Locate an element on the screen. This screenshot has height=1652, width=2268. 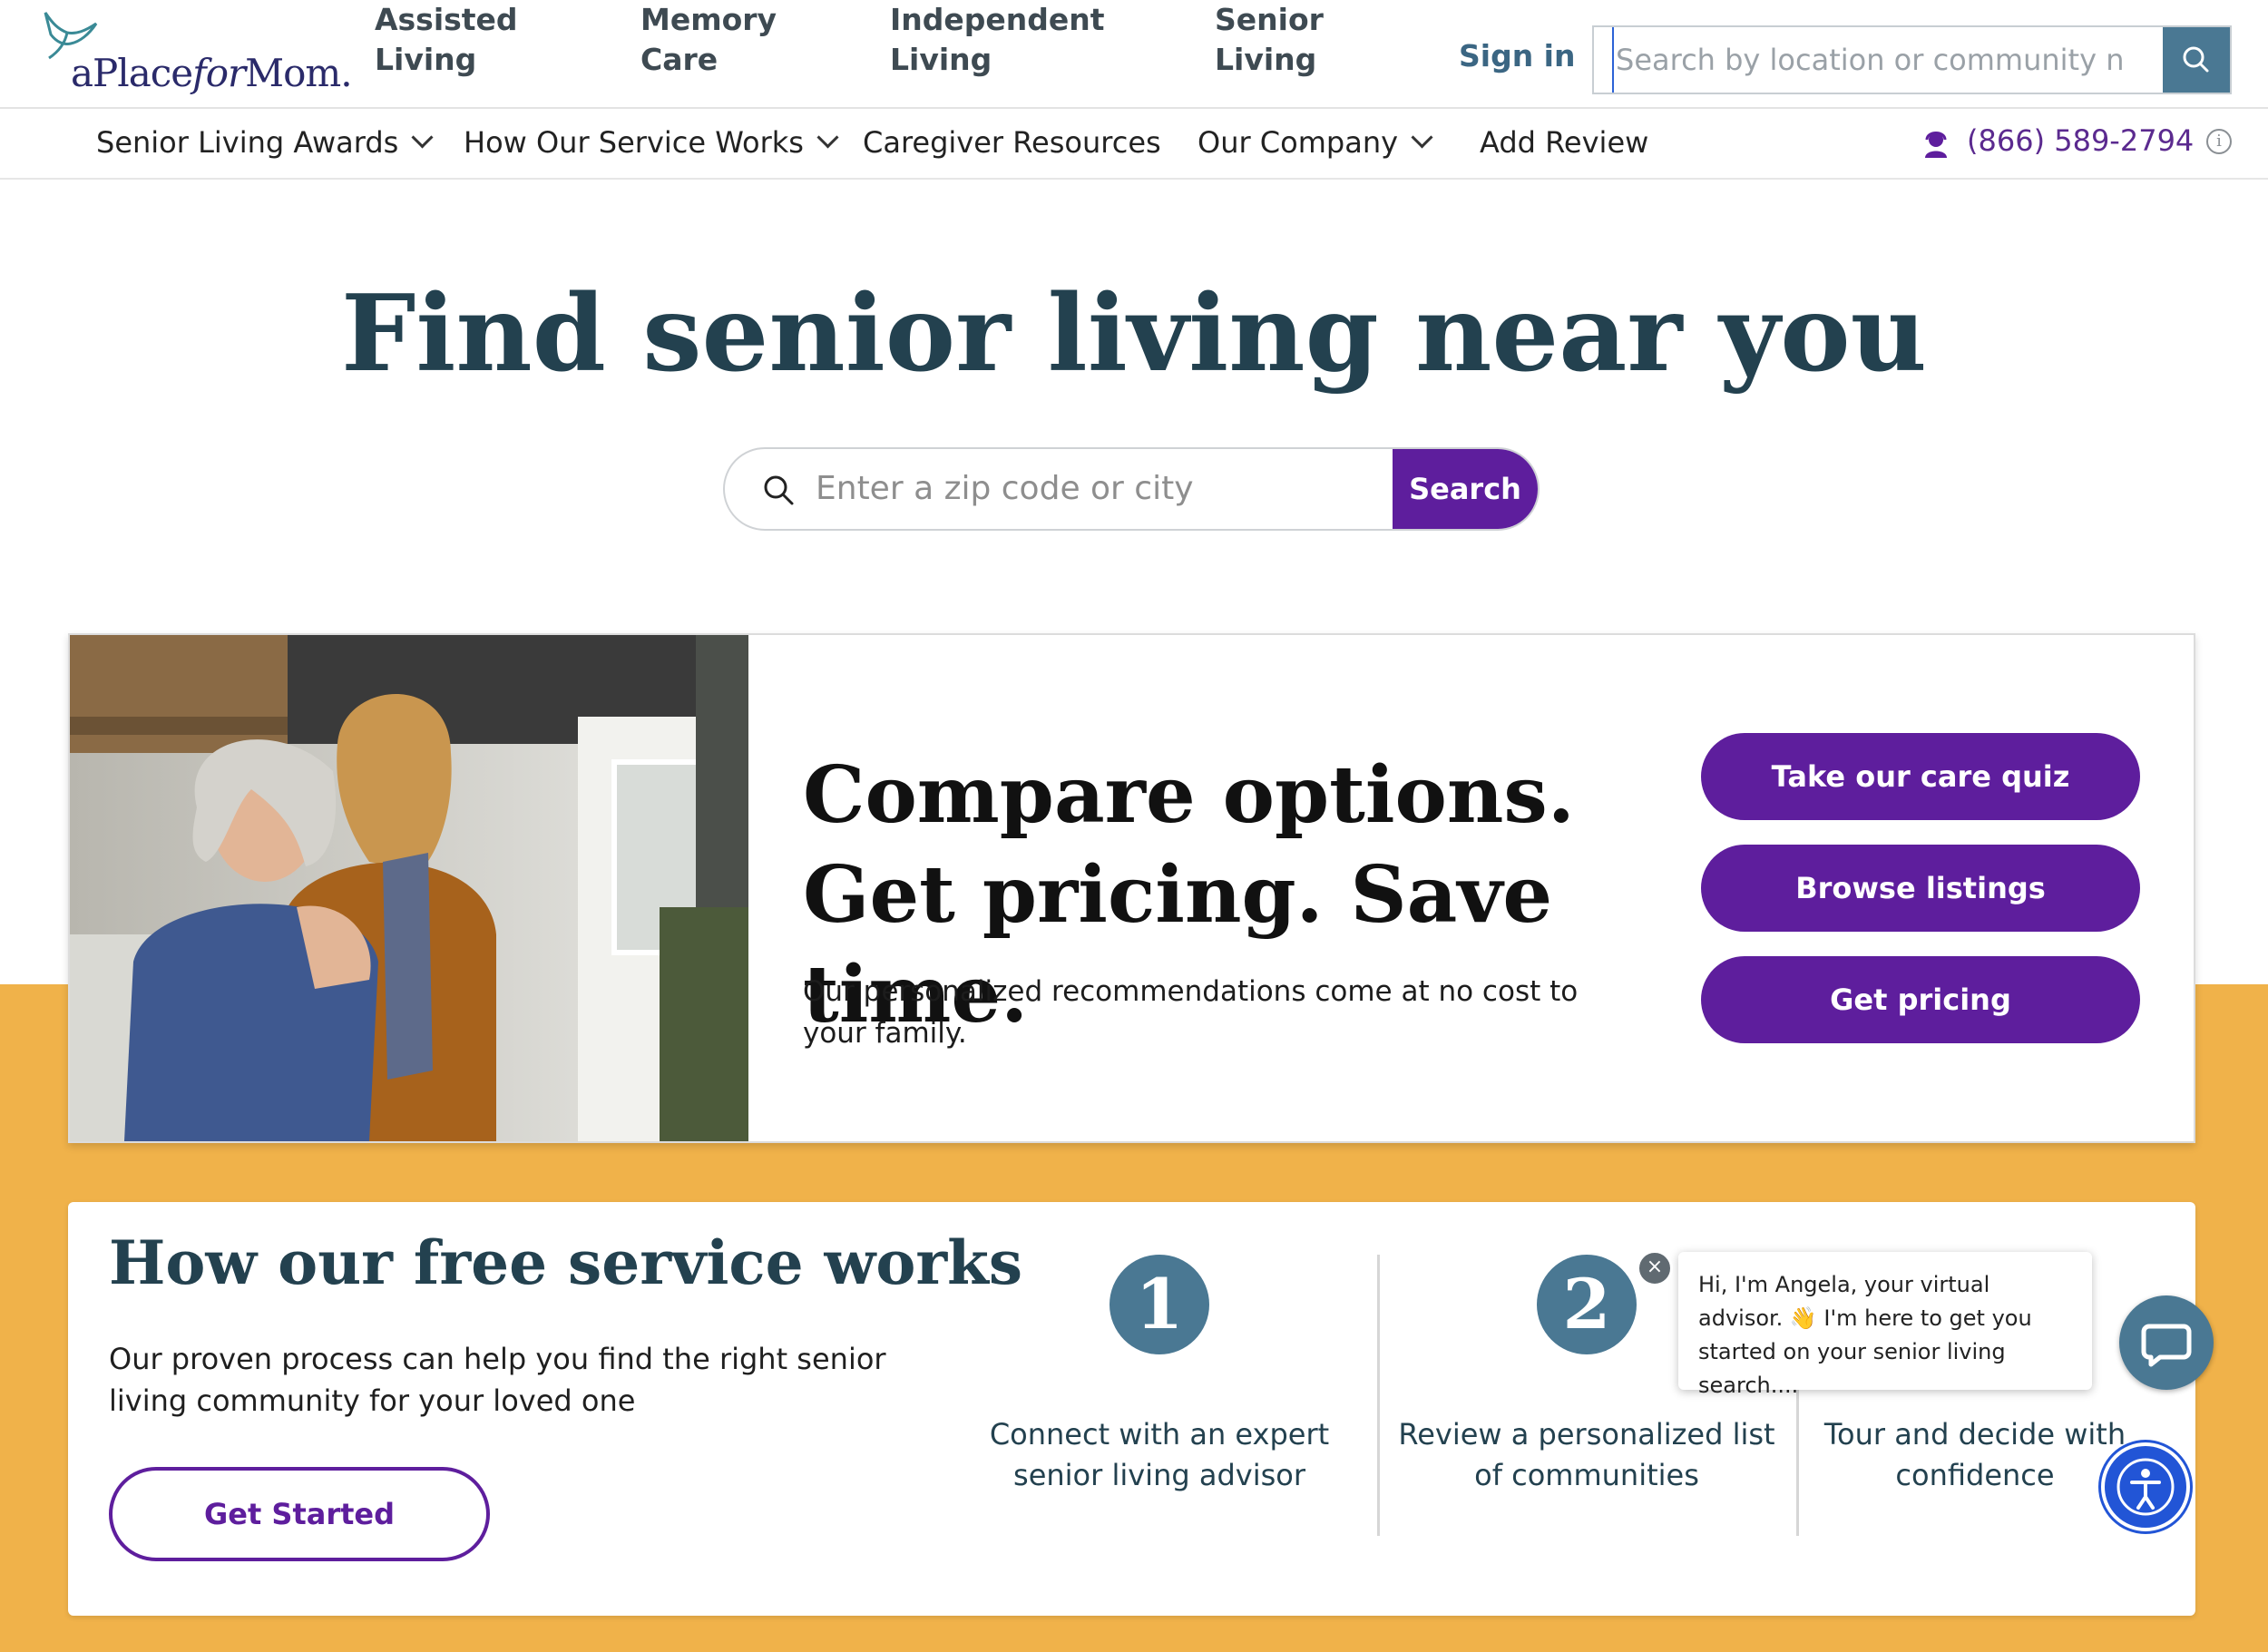
step-divider is located at coordinates (1378, 1395).